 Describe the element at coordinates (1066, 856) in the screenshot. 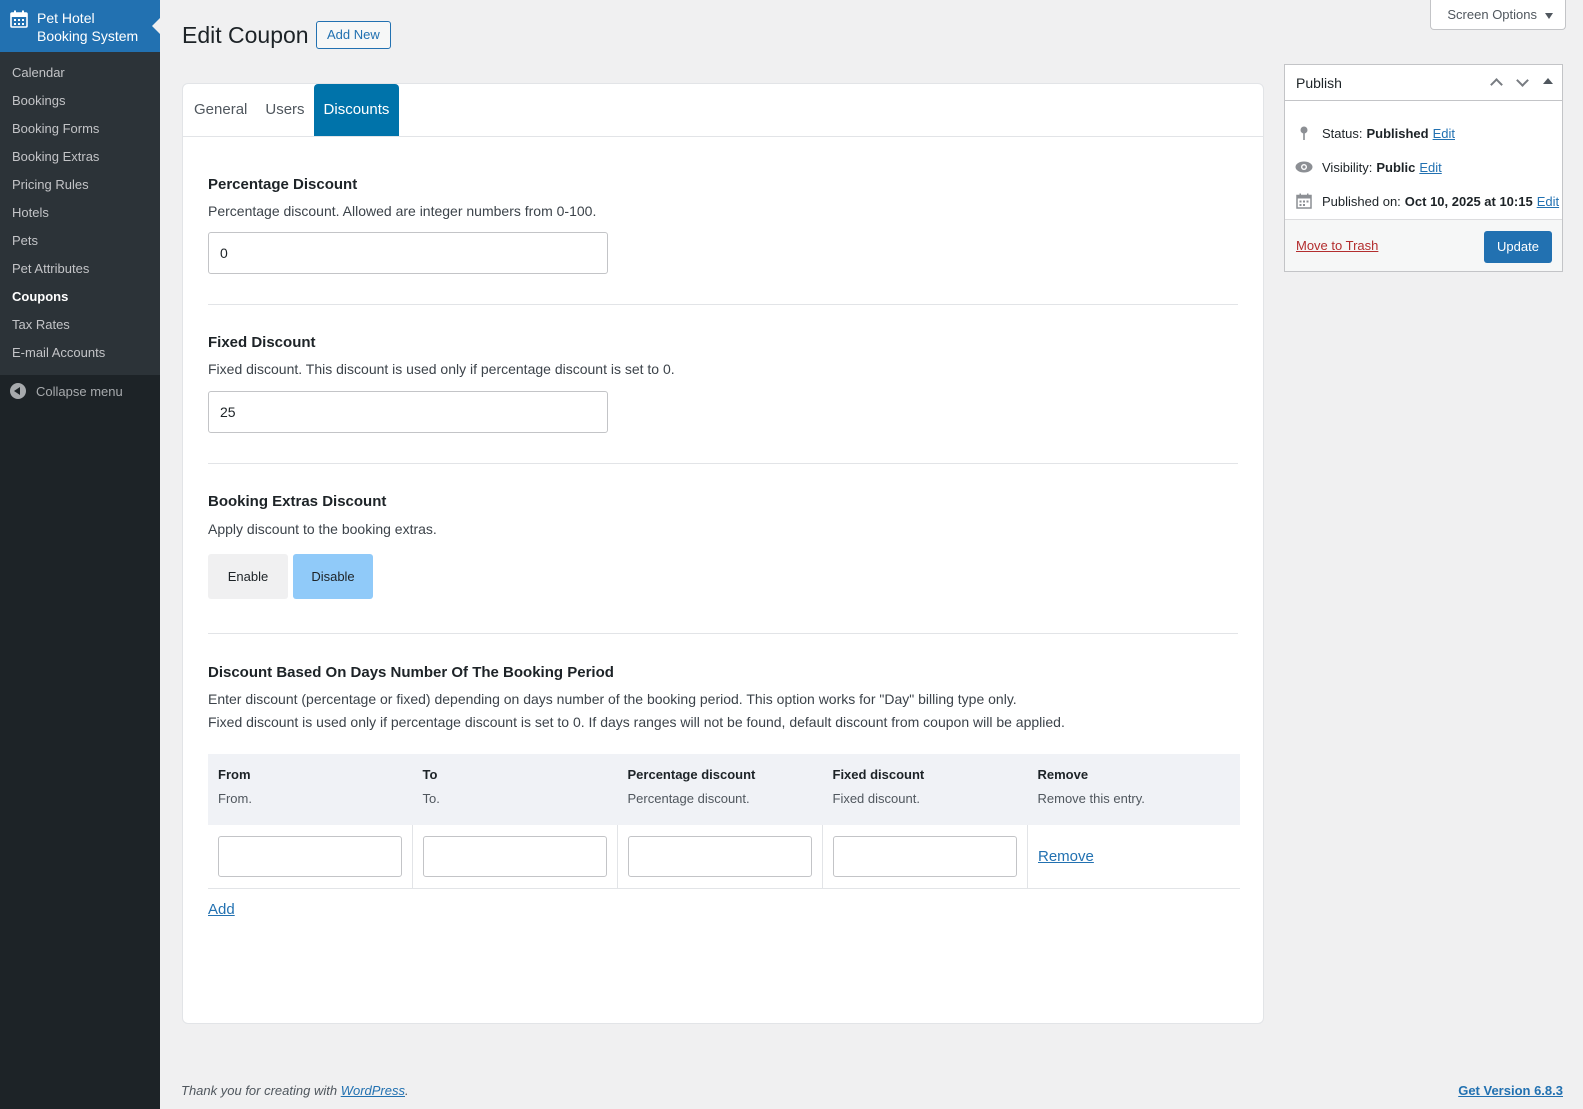

I see `remove-row-link: Remove` at that location.